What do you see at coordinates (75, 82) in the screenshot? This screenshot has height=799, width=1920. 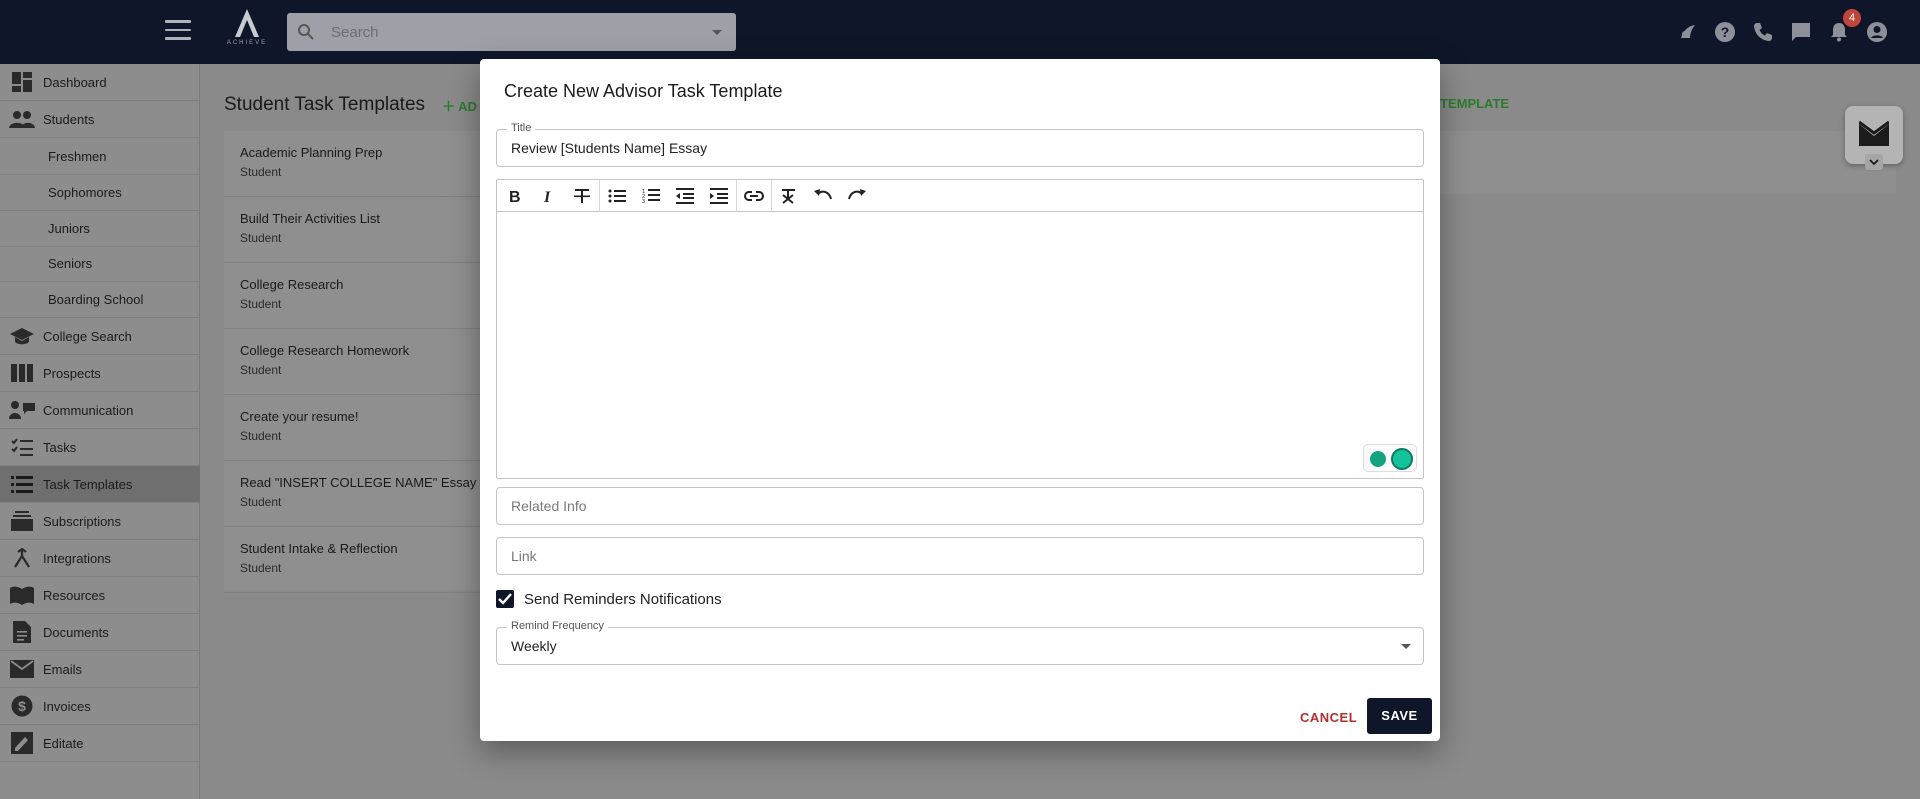 I see `sidebar-item-label: Dashboard` at bounding box center [75, 82].